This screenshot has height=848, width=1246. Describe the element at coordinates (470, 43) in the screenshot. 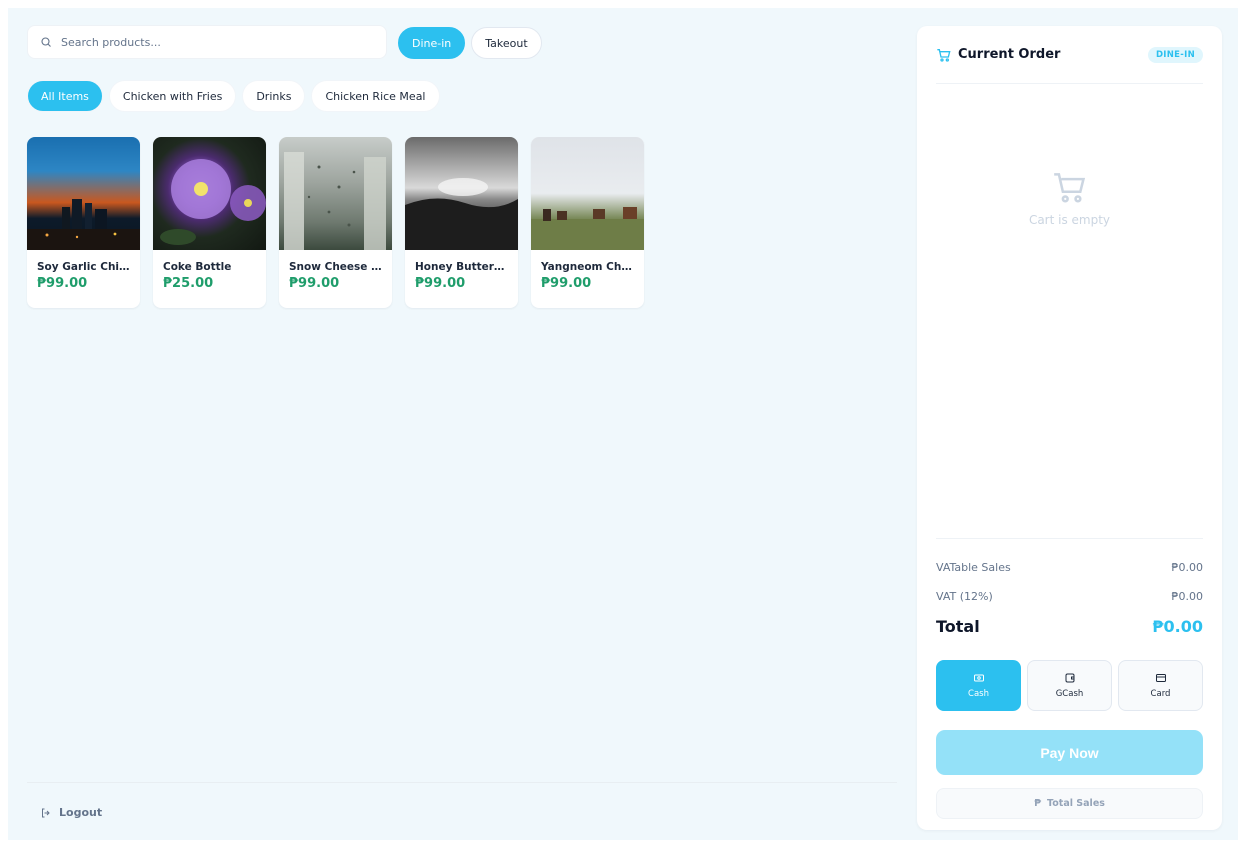

I see `order-type-toggle: Dine-in Takeout` at that location.